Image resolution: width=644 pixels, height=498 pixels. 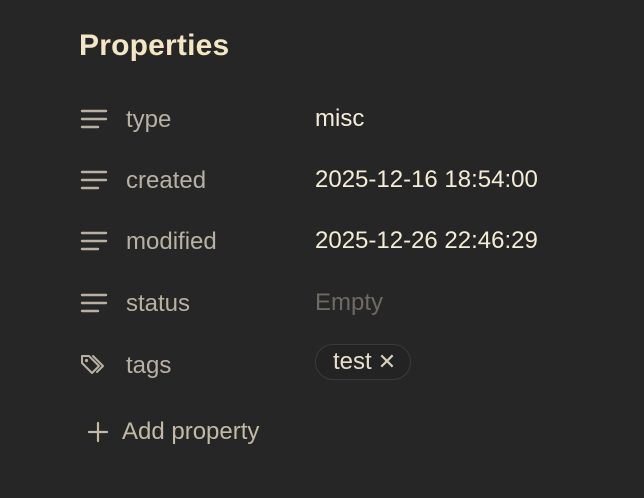 I want to click on property-row-type: type misc, so click(x=329, y=119).